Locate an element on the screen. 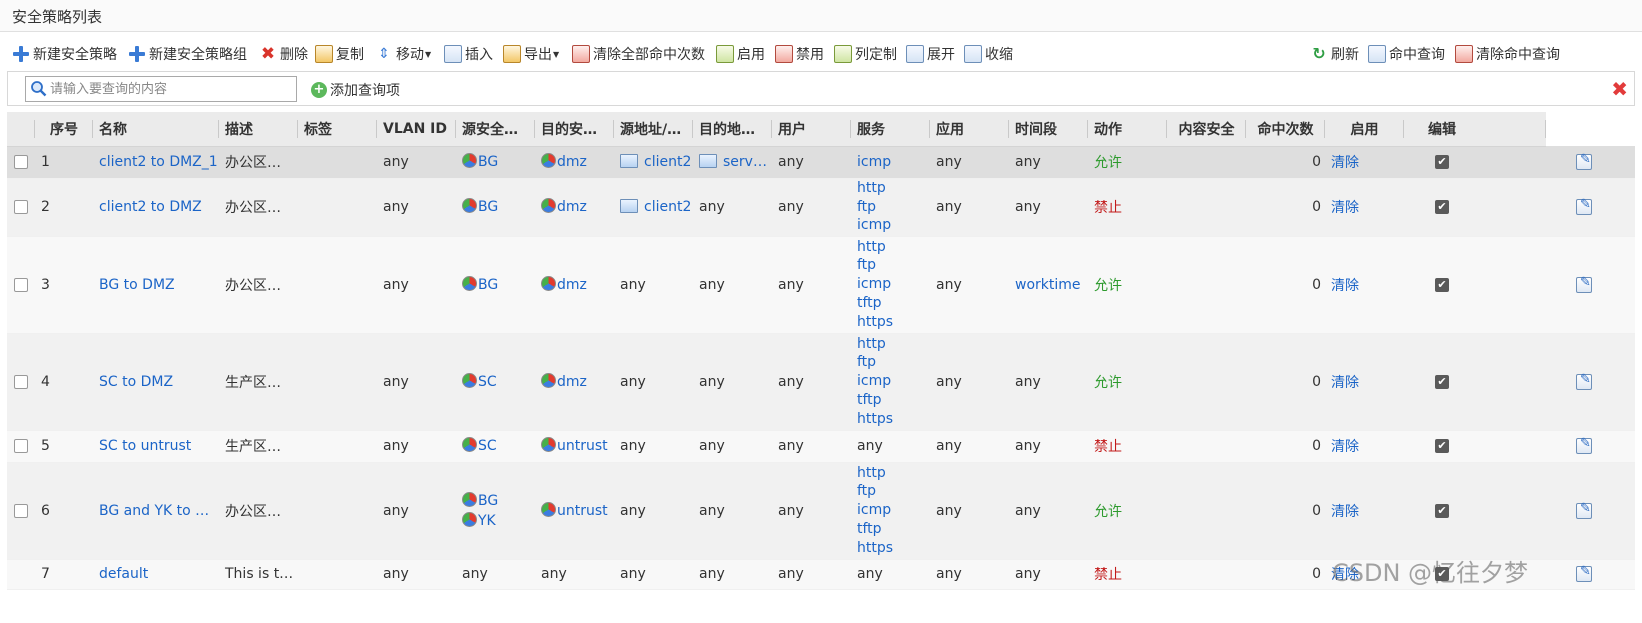 The height and width of the screenshot is (623, 1642). new-policy-button: 新建安全策略 is located at coordinates (64, 54).